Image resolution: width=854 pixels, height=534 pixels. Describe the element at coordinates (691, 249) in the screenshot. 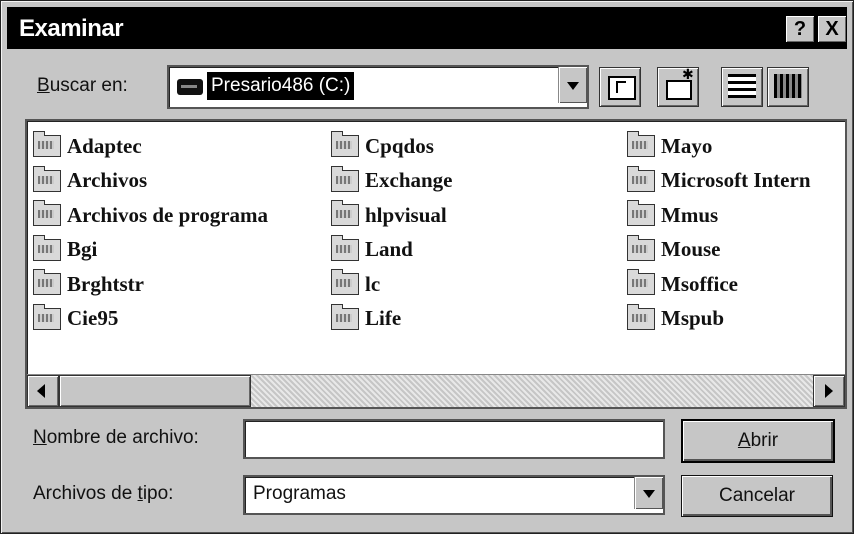

I see `list-item-label: Mouse` at that location.